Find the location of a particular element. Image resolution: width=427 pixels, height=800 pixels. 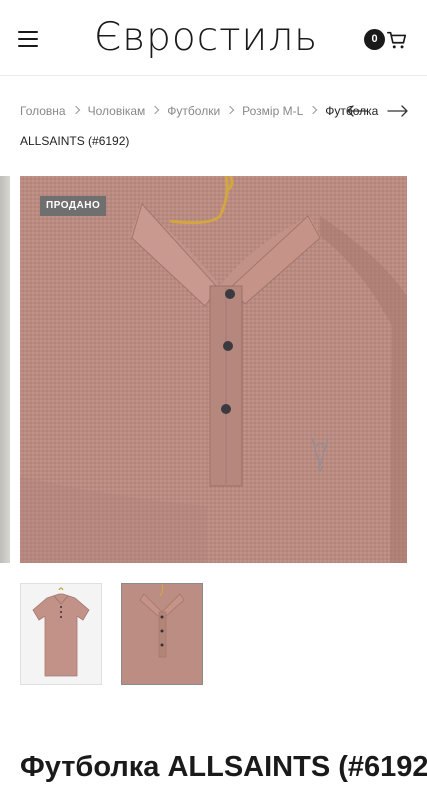

arrow-right-icon is located at coordinates (398, 111).